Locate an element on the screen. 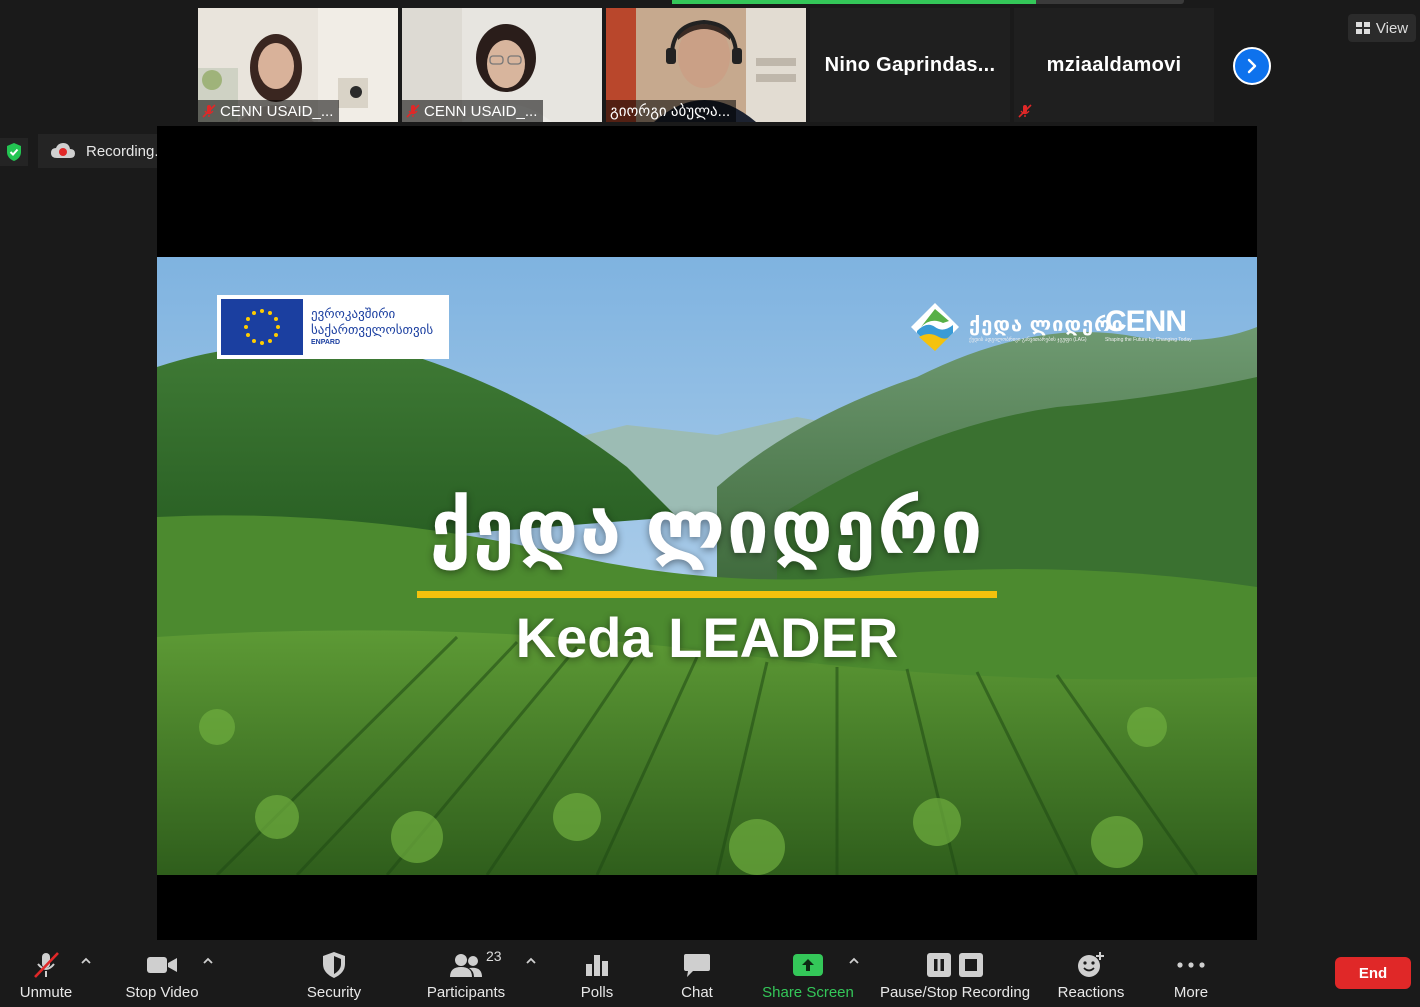 This screenshot has height=1007, width=1420. participant-name: mziaaldamovi is located at coordinates (1114, 64).